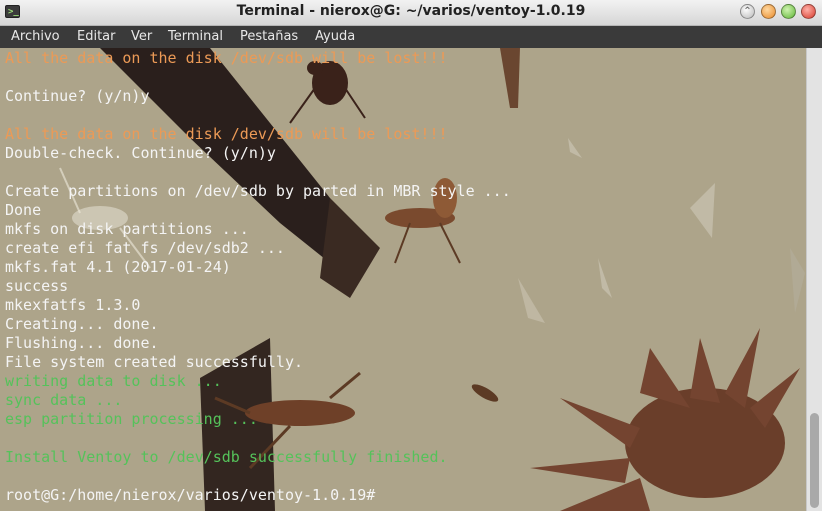  I want to click on window-menu-button: ⌃, so click(747, 11).